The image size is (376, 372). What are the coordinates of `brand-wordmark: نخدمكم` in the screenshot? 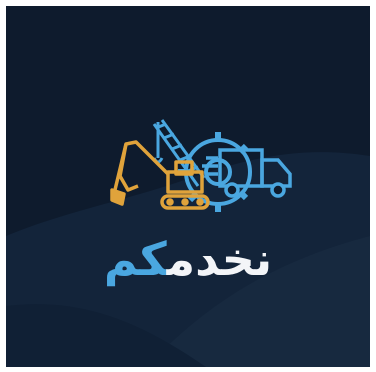 It's located at (188, 259).